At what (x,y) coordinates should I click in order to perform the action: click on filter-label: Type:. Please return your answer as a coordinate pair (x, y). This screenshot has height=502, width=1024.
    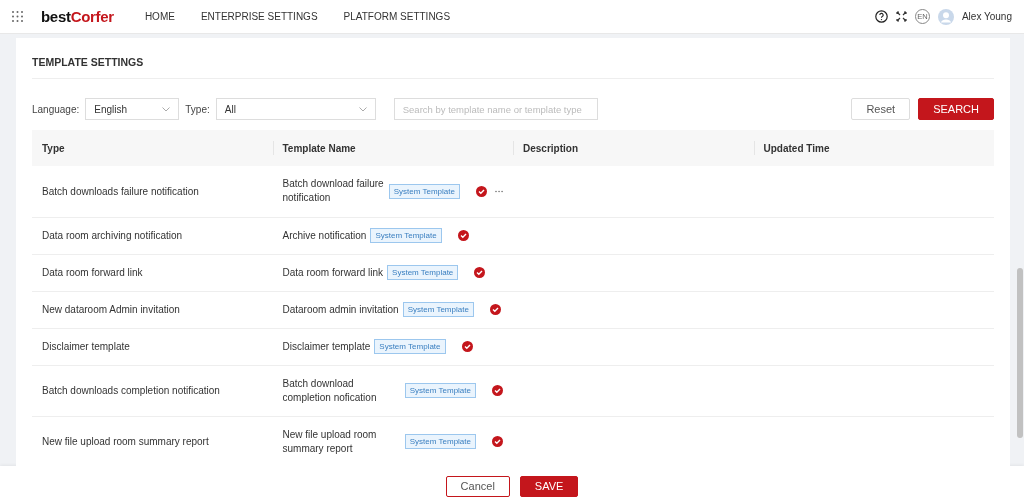
    Looking at the image, I should click on (197, 109).